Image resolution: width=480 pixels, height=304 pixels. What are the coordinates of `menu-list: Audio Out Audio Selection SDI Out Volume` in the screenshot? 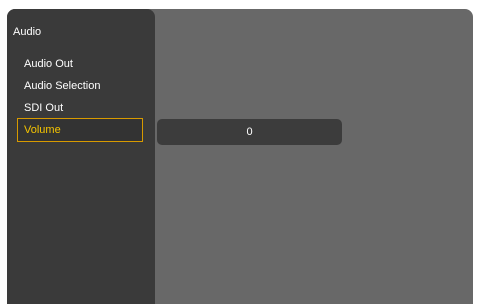 It's located at (80, 97).